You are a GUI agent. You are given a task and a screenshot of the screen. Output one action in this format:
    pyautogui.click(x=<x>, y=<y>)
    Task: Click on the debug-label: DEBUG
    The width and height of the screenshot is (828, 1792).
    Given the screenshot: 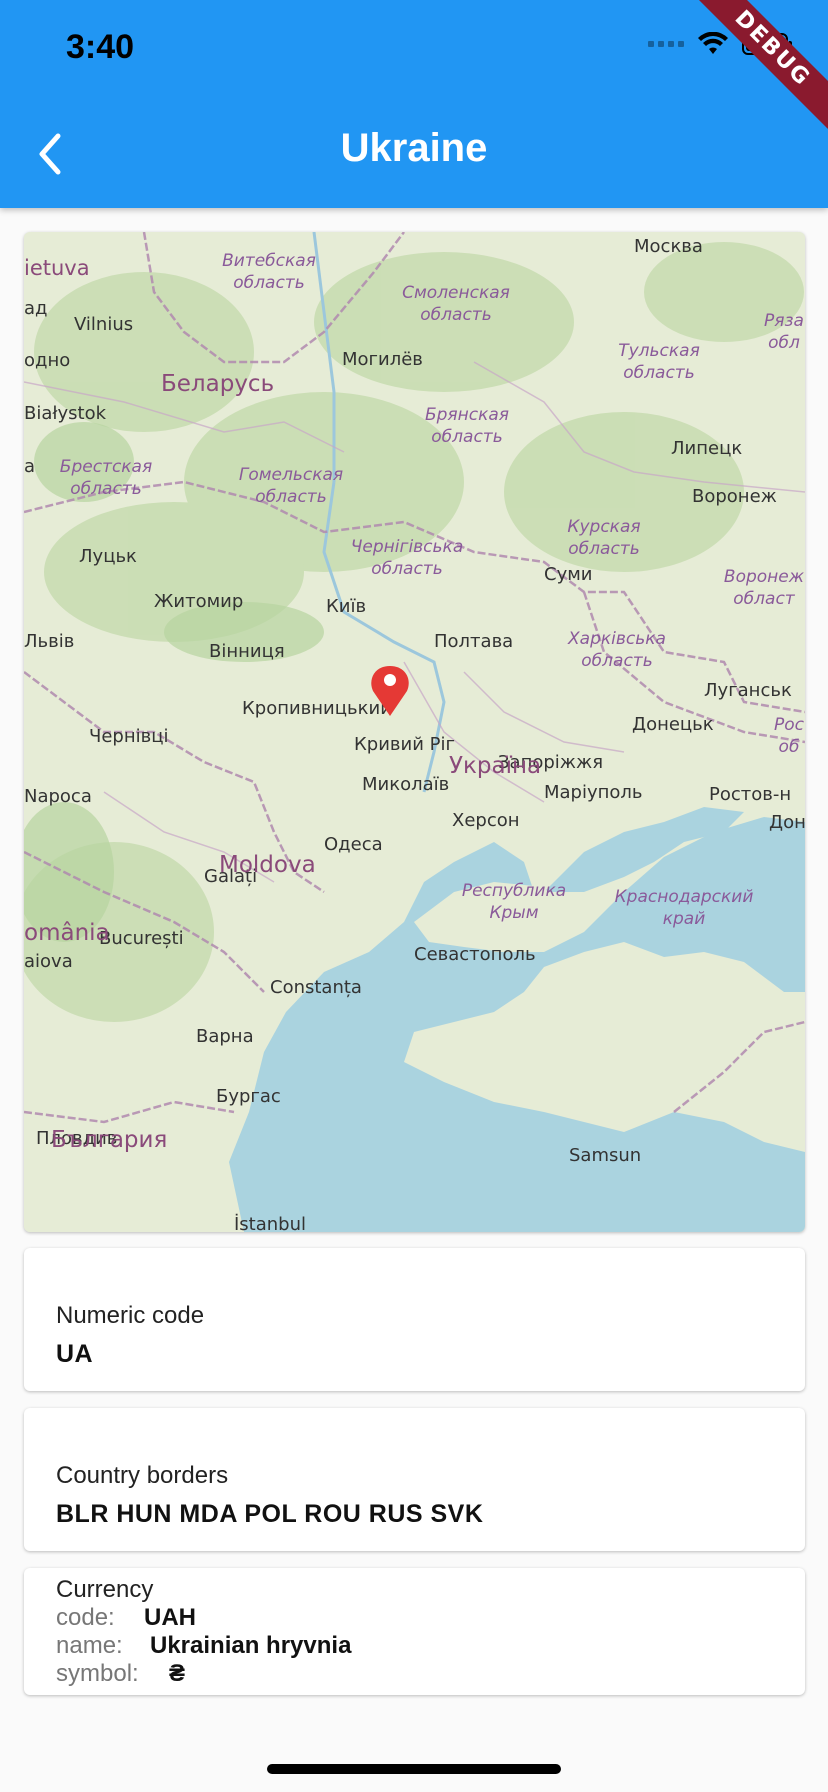 What is the action you would take?
    pyautogui.click(x=758, y=69)
    